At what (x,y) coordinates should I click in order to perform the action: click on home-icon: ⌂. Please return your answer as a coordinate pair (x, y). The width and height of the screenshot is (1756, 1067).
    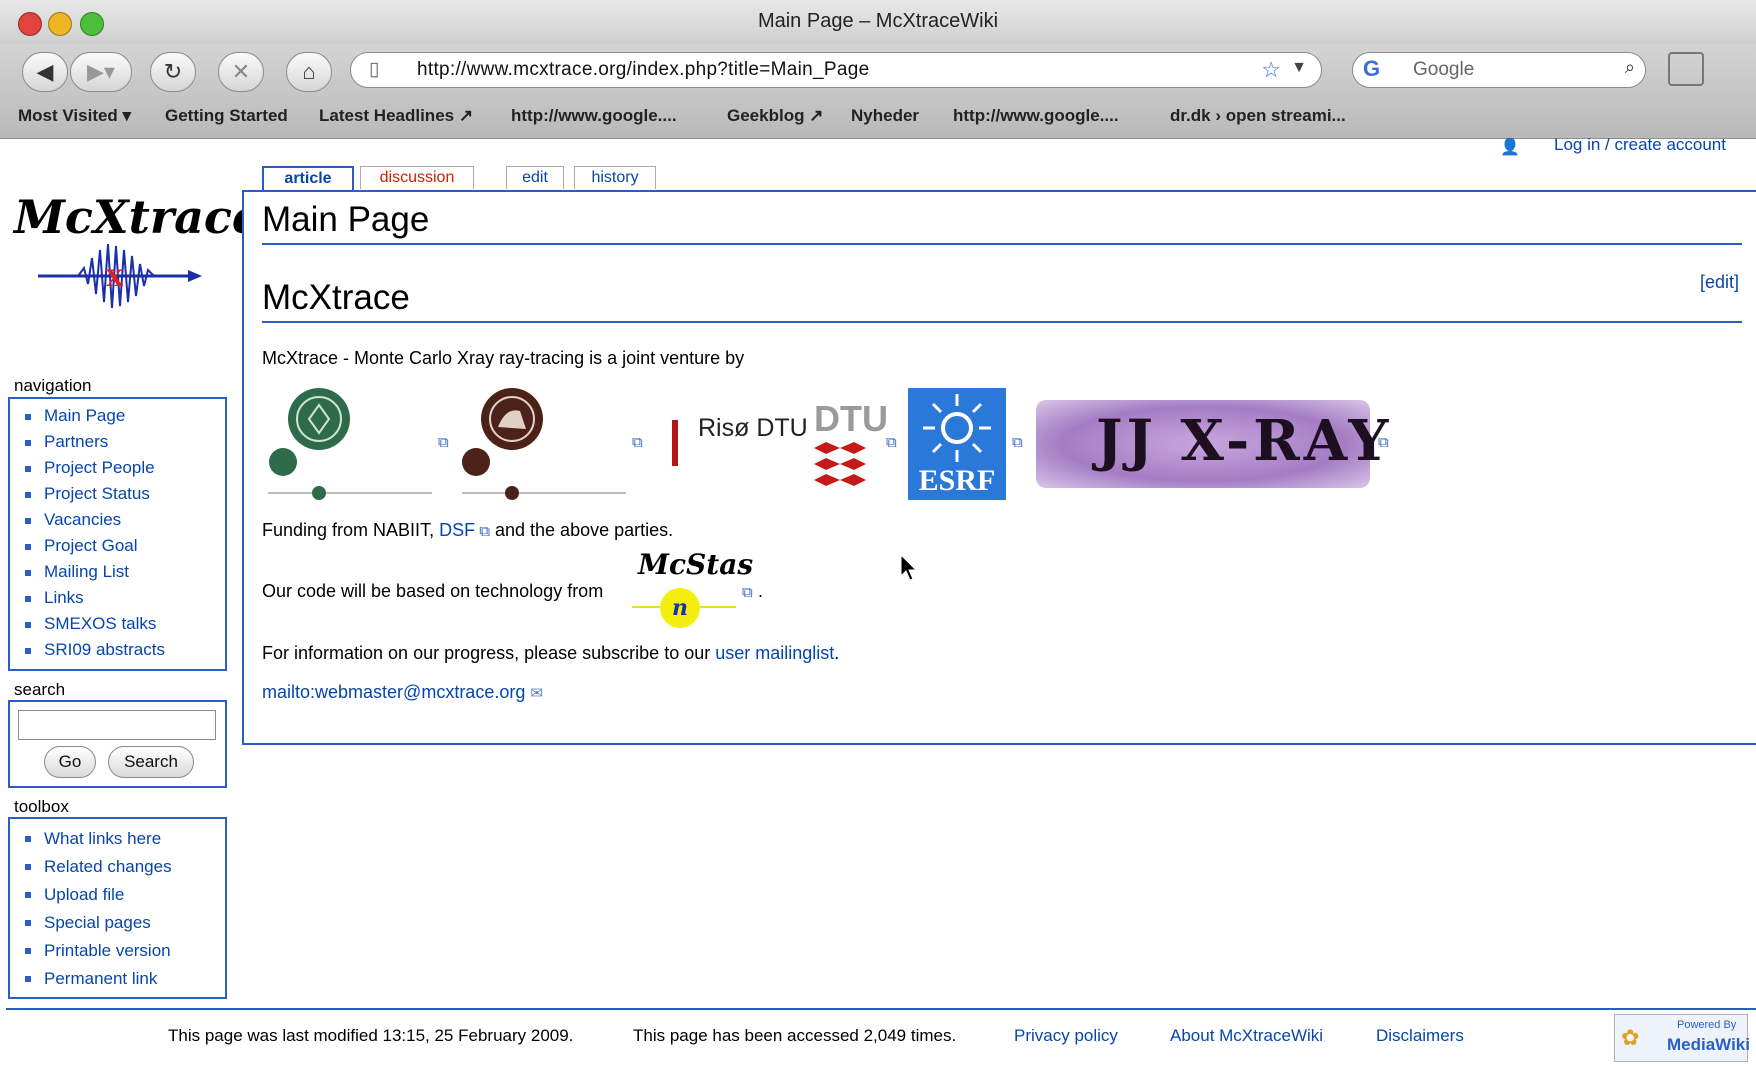
    Looking at the image, I should click on (309, 72).